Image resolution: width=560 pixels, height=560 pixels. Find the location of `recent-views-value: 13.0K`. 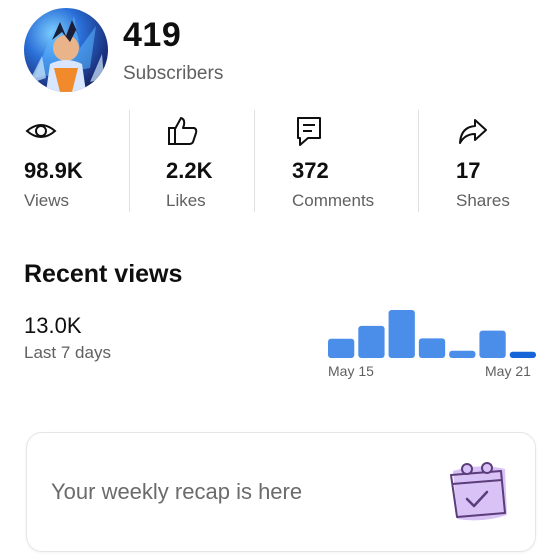

recent-views-value: 13.0K is located at coordinates (53, 325).